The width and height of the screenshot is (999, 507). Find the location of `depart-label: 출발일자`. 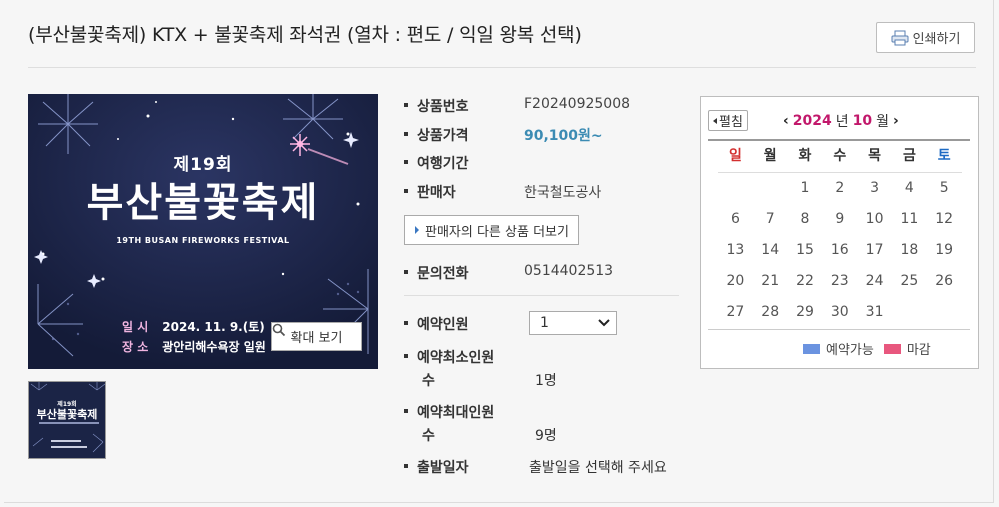

depart-label: 출발일자 is located at coordinates (443, 468).